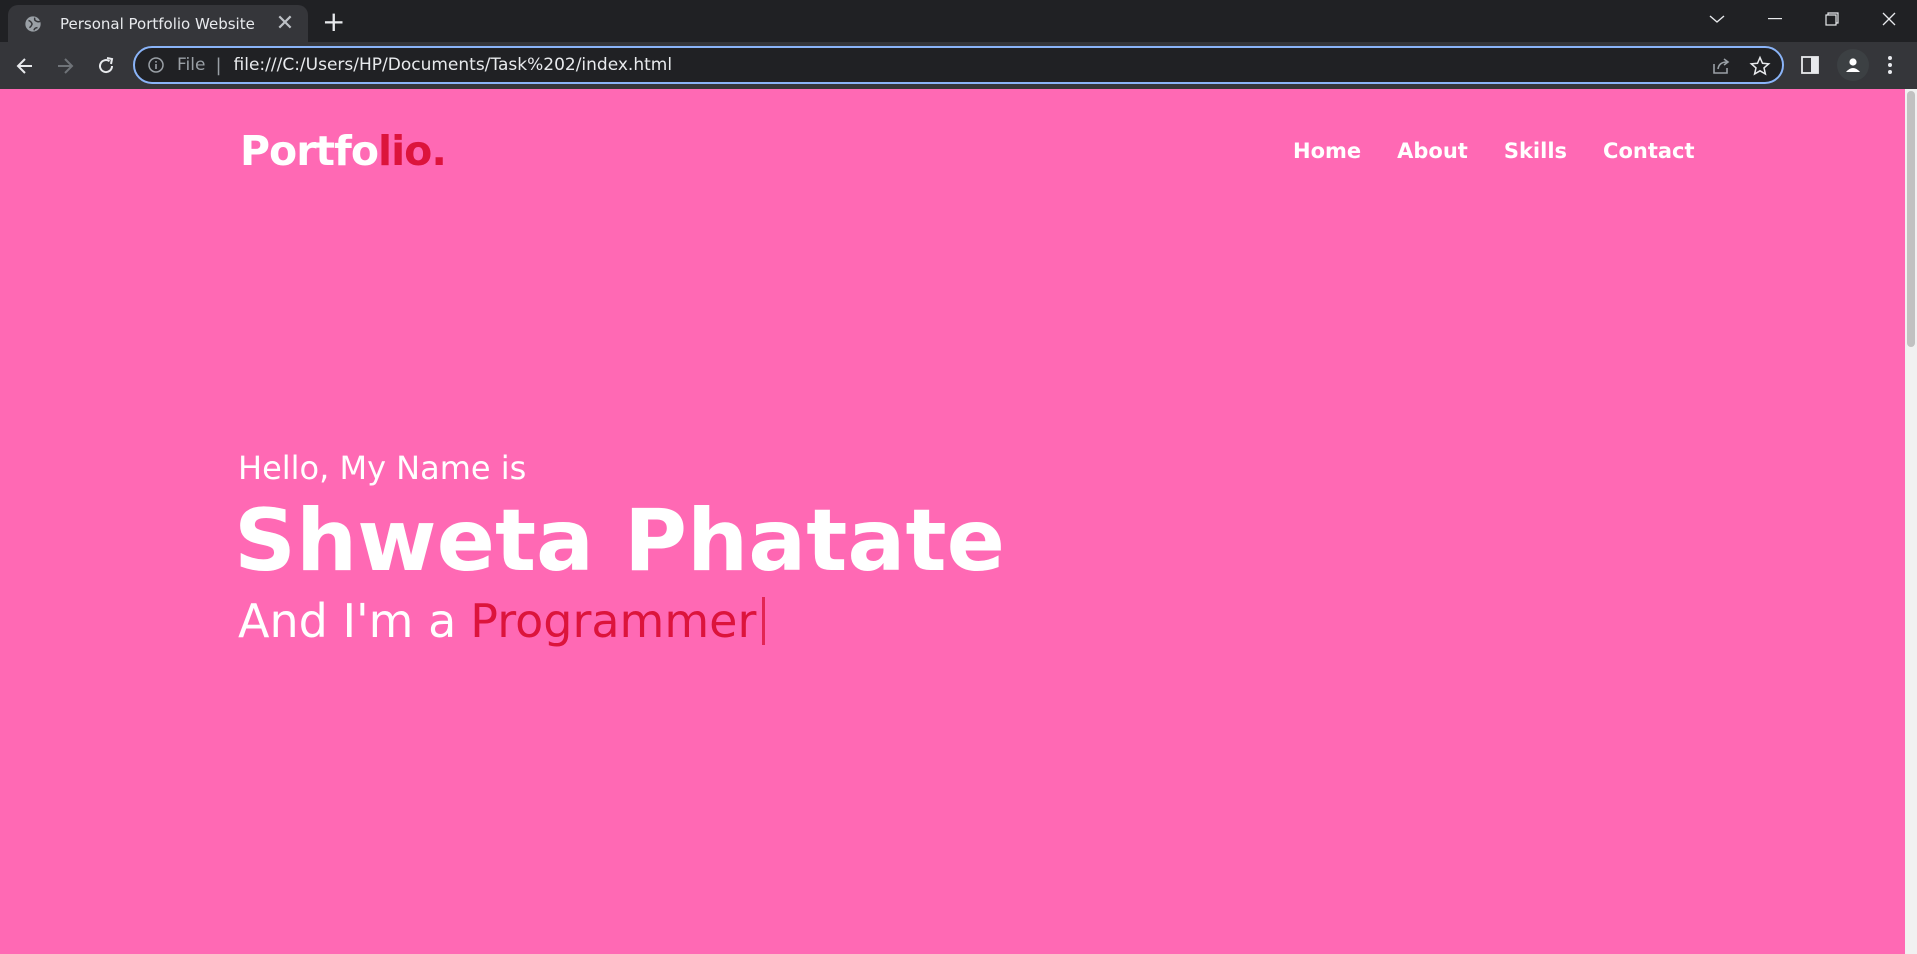 The height and width of the screenshot is (954, 1917). Describe the element at coordinates (1774, 19) in the screenshot. I see `minimize-icon` at that location.